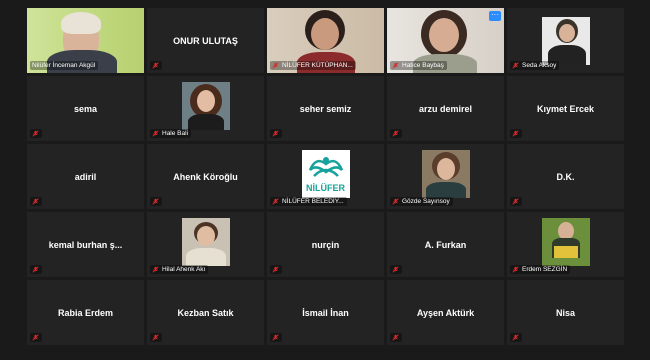 Image resolution: width=650 pixels, height=360 pixels. I want to click on video-hair, so click(81, 23).